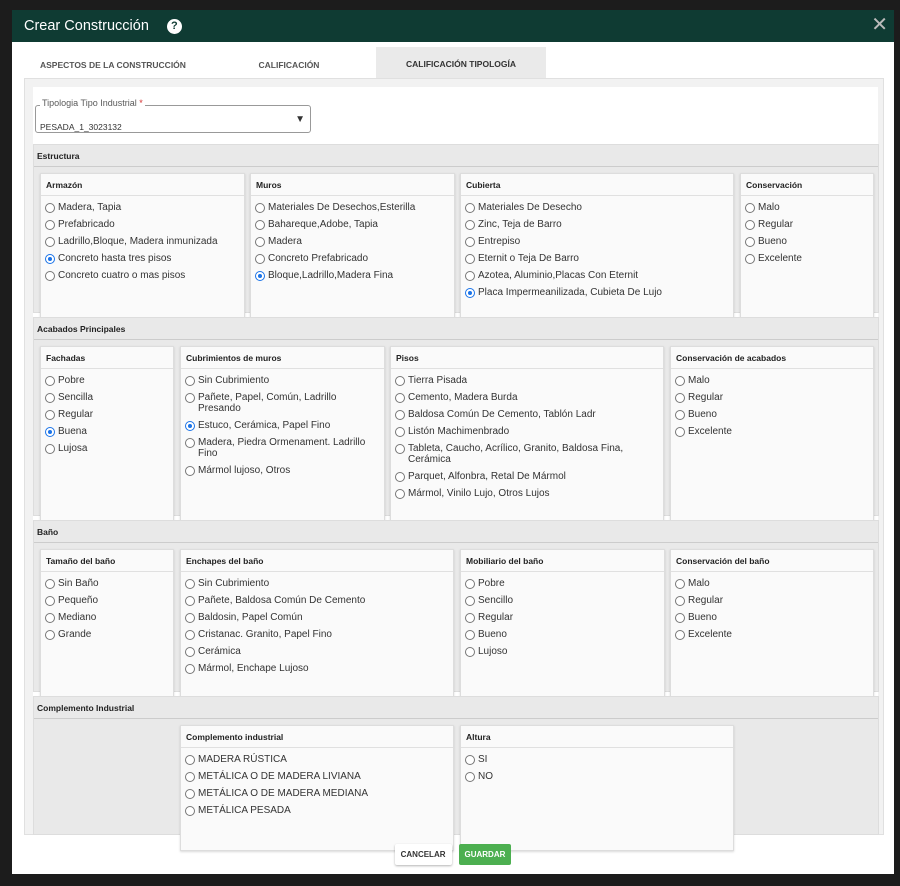  I want to click on radio-option: Lujoso, so click(562, 651).